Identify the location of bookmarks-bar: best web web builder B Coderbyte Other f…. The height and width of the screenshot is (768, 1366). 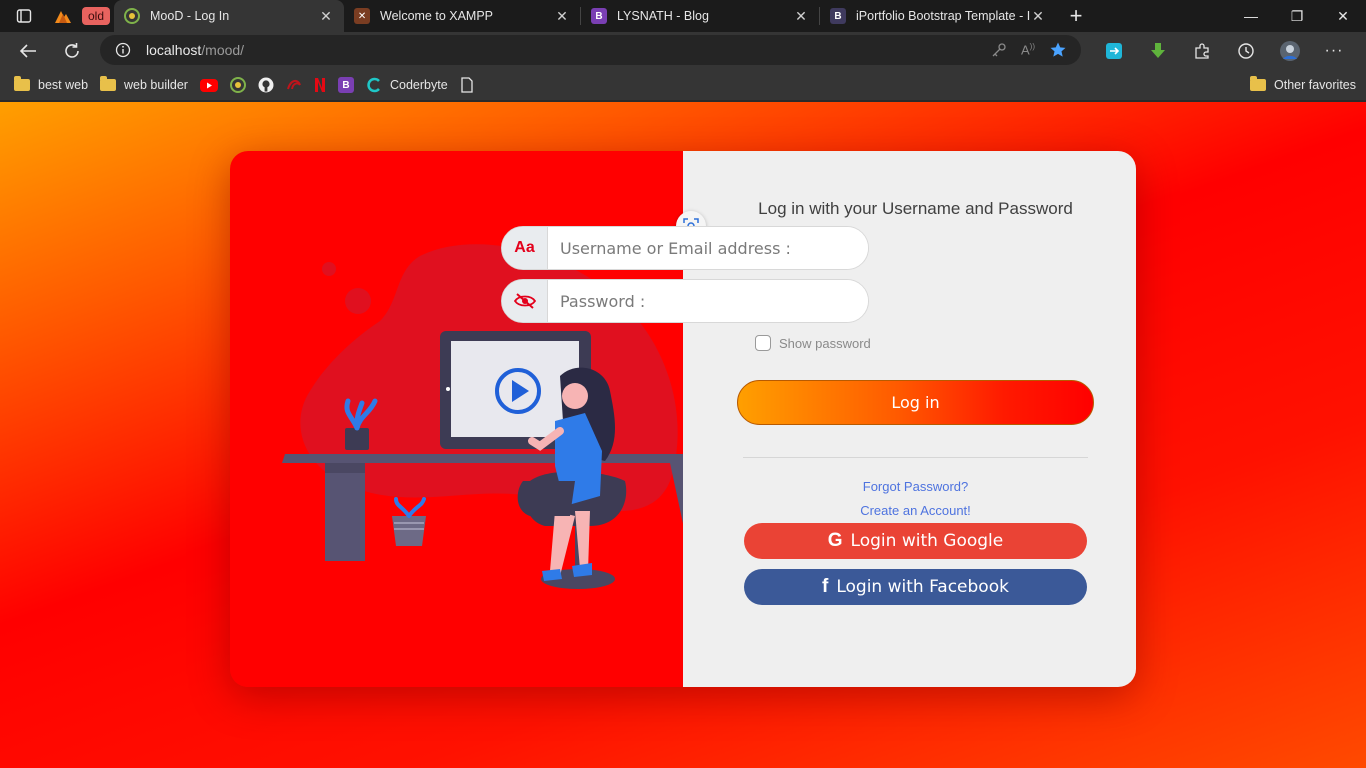
(683, 85).